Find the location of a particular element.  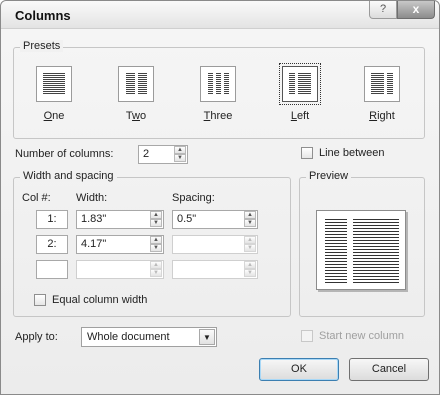

width-spinner: ▲ ▼ is located at coordinates (120, 269).